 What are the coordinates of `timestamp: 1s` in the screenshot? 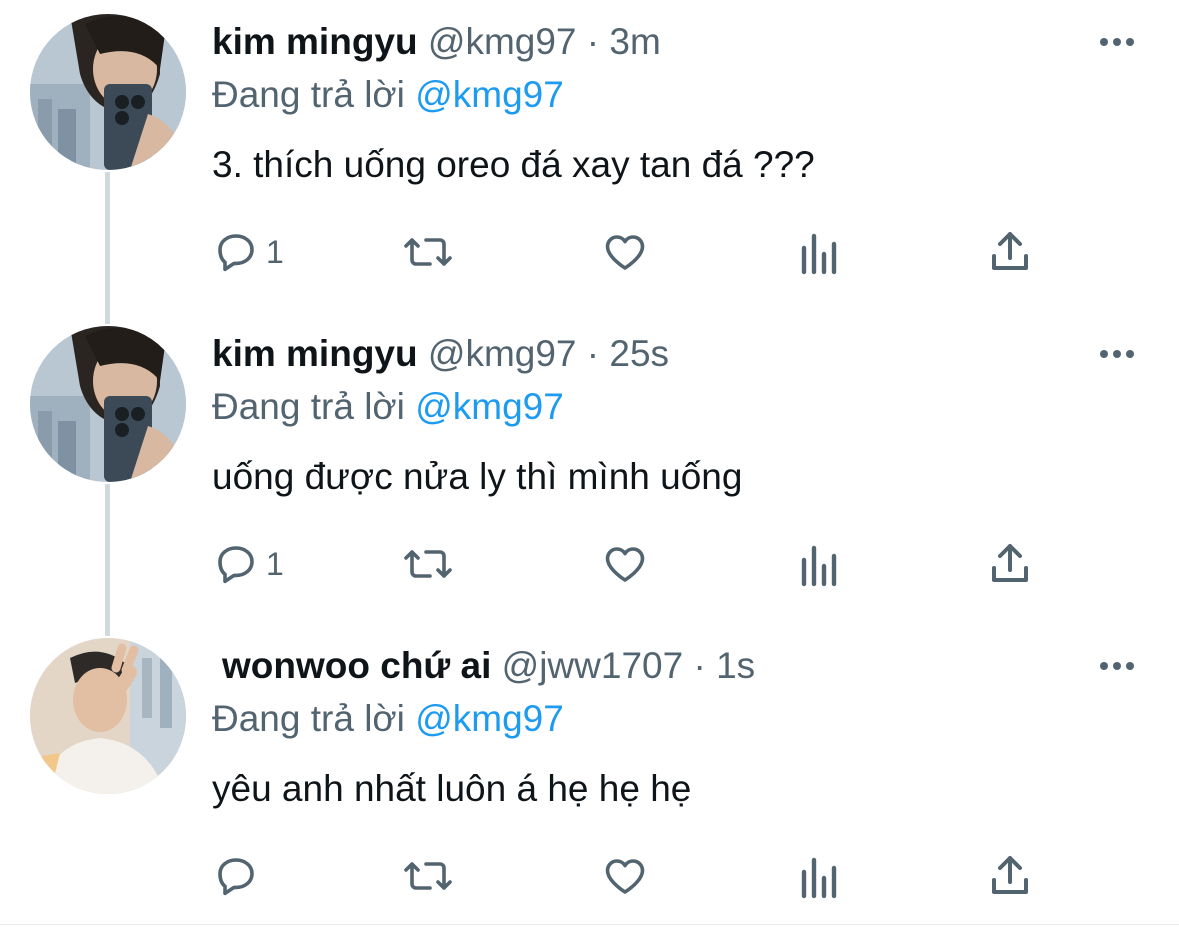 It's located at (735, 665).